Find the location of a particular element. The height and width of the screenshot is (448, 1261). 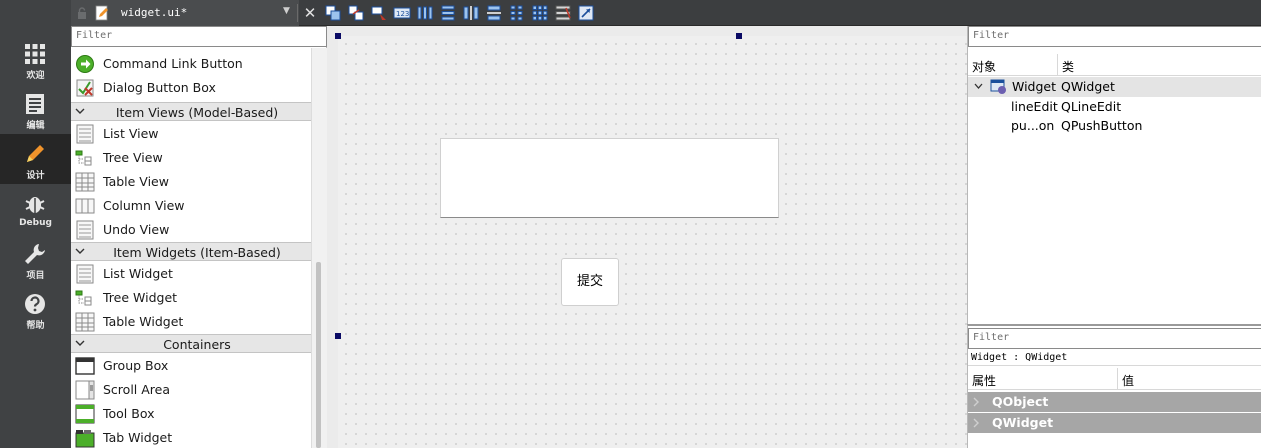

list-view-icon is located at coordinates (85, 134).